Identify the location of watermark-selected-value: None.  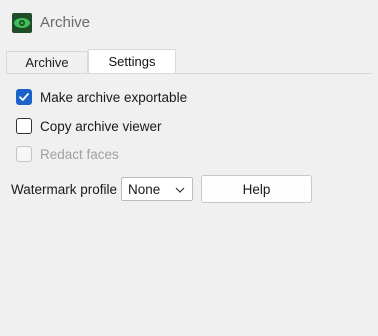
(144, 189).